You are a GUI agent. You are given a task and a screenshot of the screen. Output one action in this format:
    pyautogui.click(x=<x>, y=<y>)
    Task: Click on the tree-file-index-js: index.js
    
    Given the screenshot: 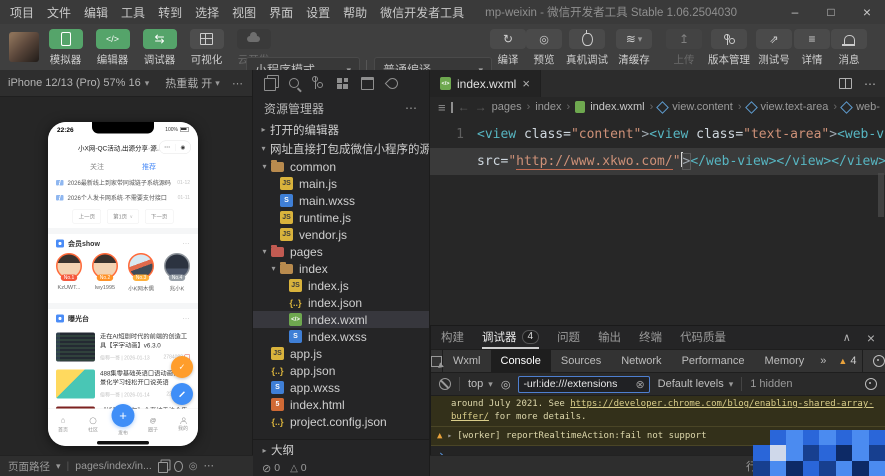 What is the action you would take?
    pyautogui.click(x=341, y=285)
    